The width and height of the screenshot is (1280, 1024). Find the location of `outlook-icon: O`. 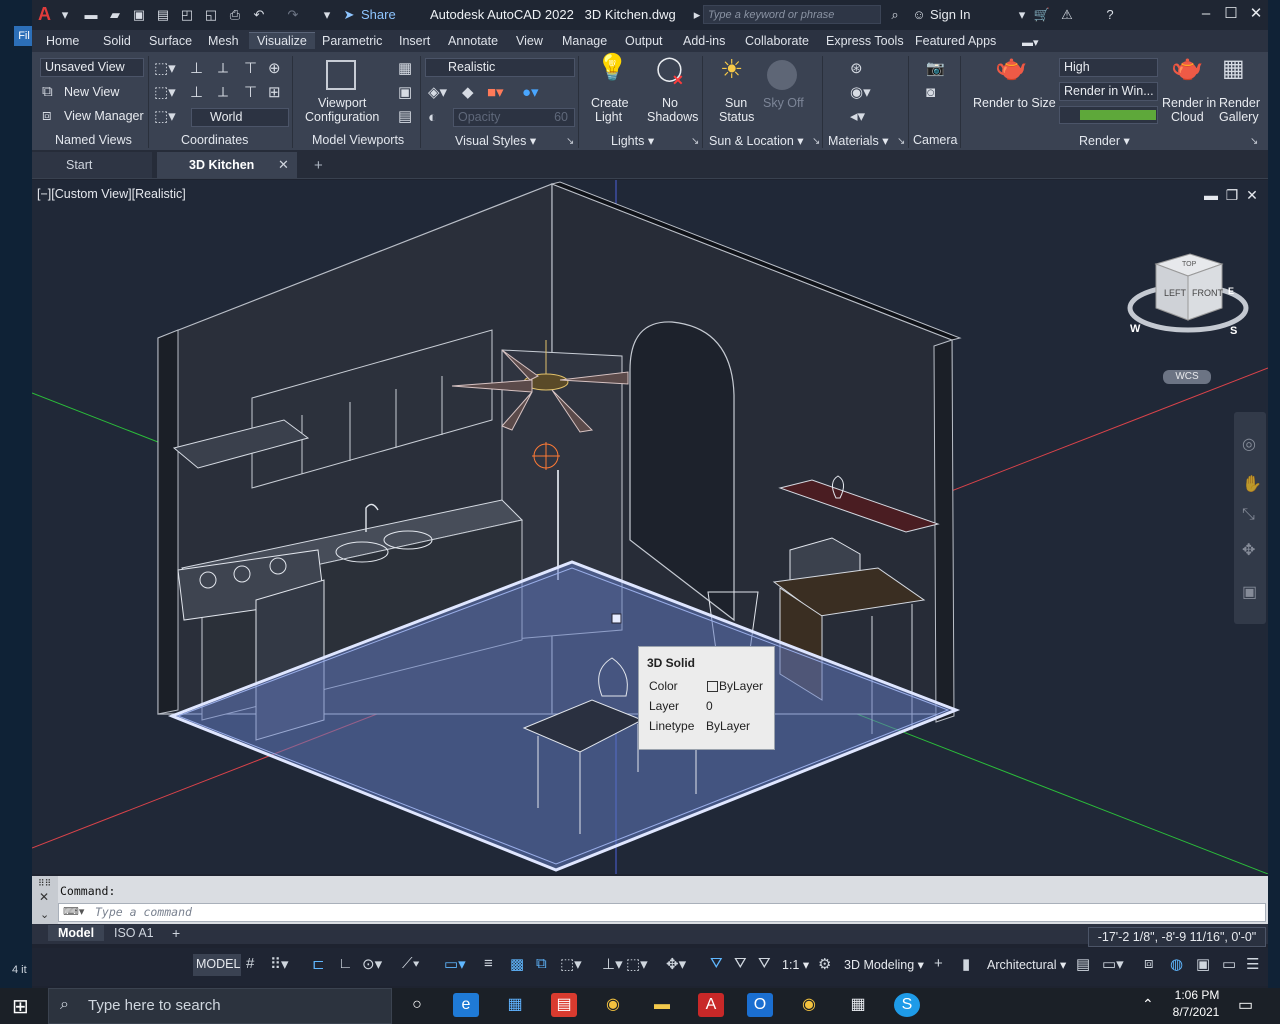

outlook-icon: O is located at coordinates (760, 1005).